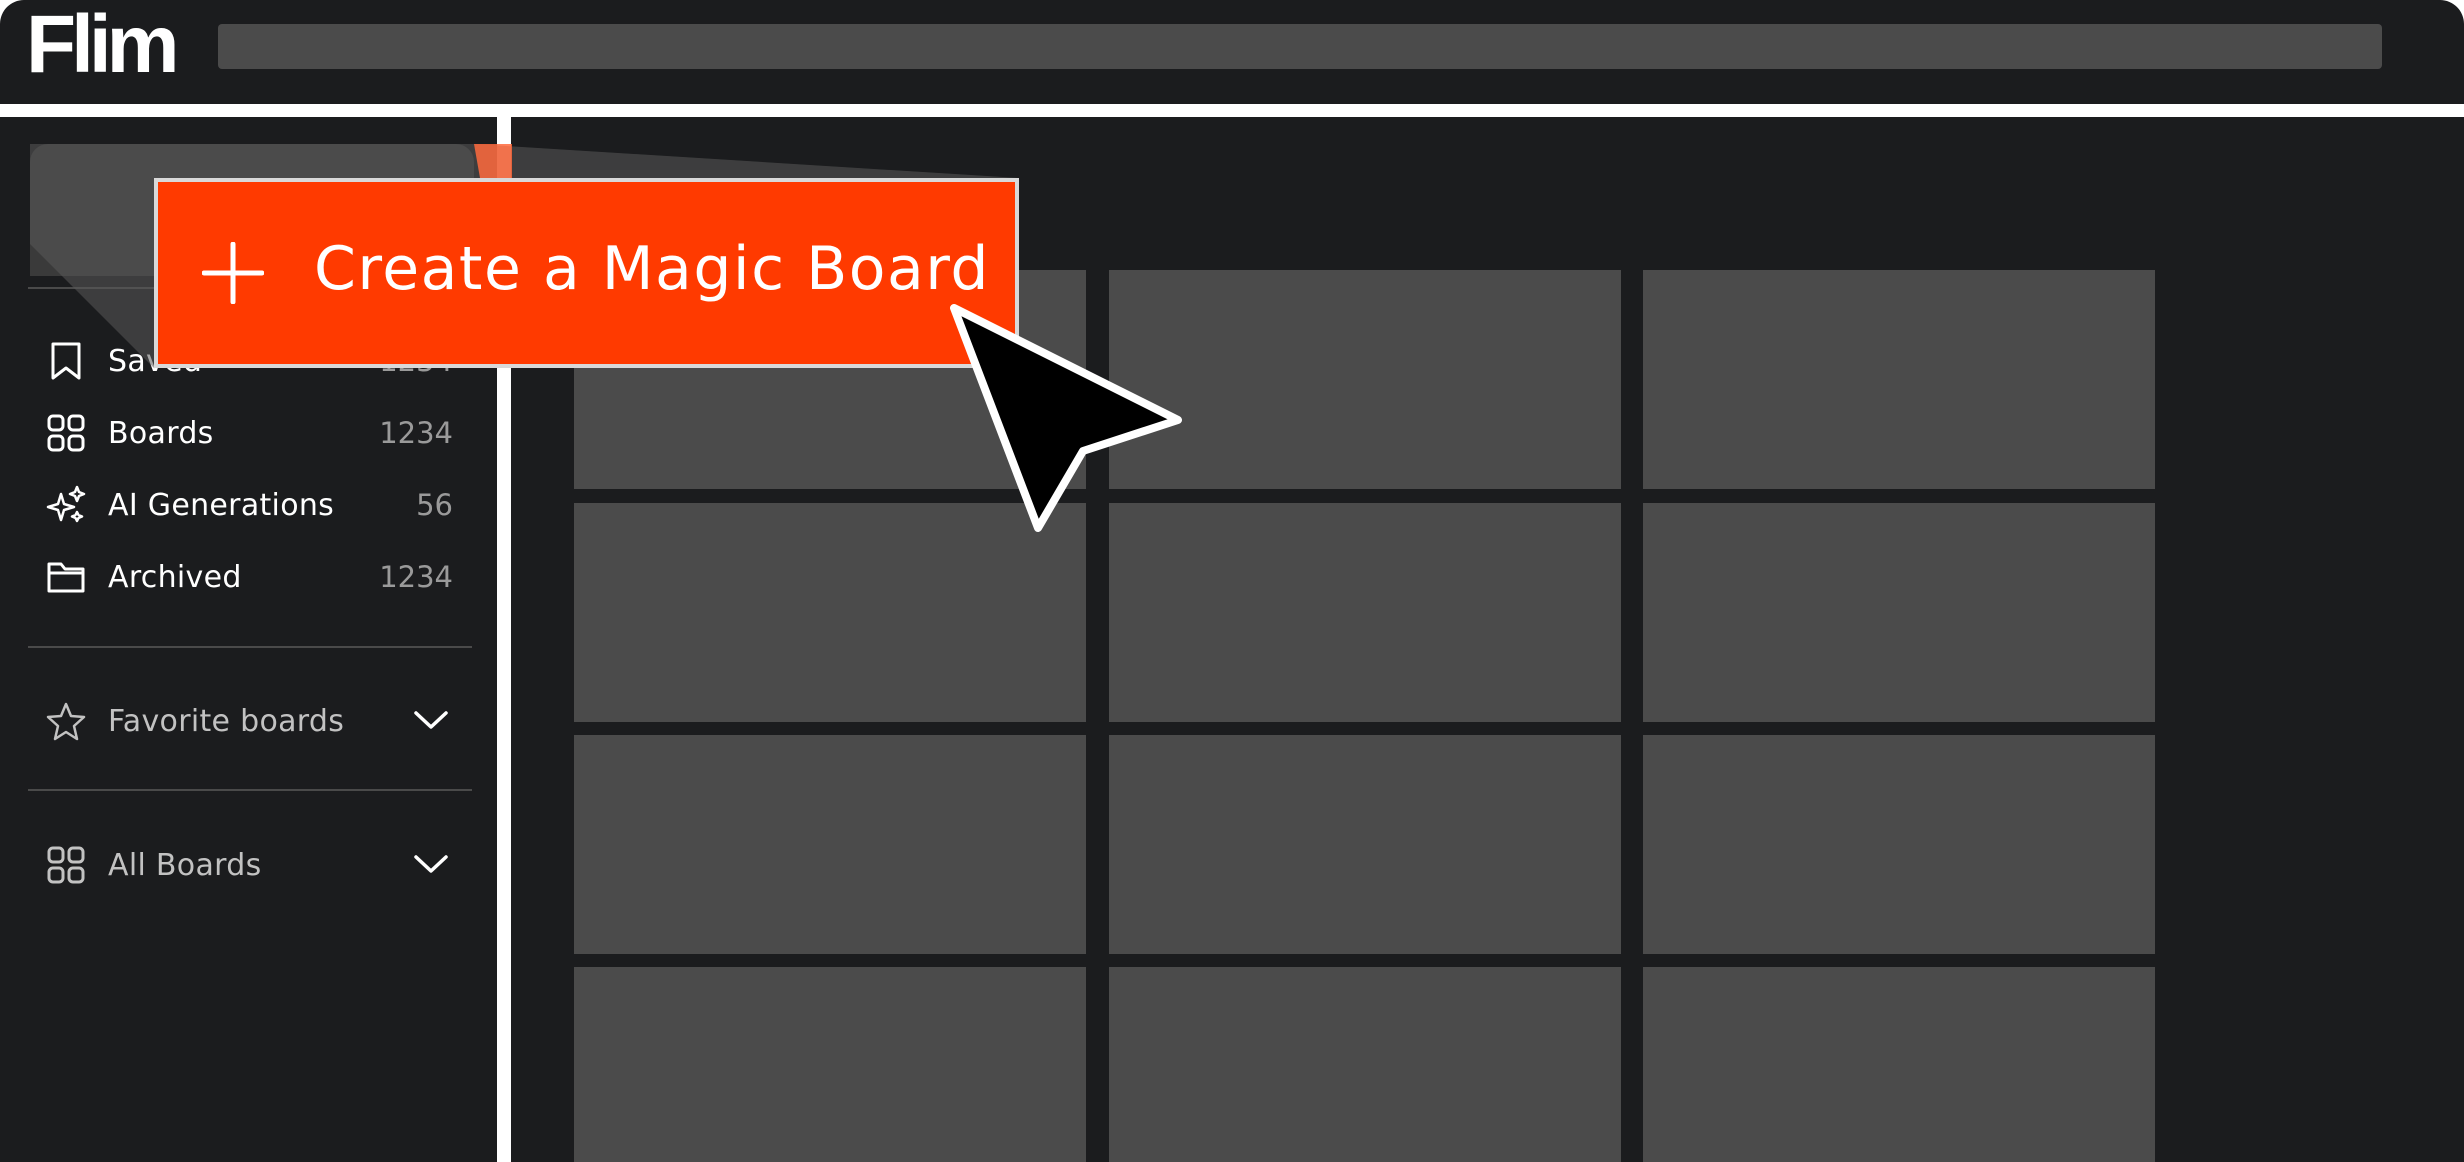 This screenshot has width=2464, height=1162. I want to click on search-input, so click(1300, 46).